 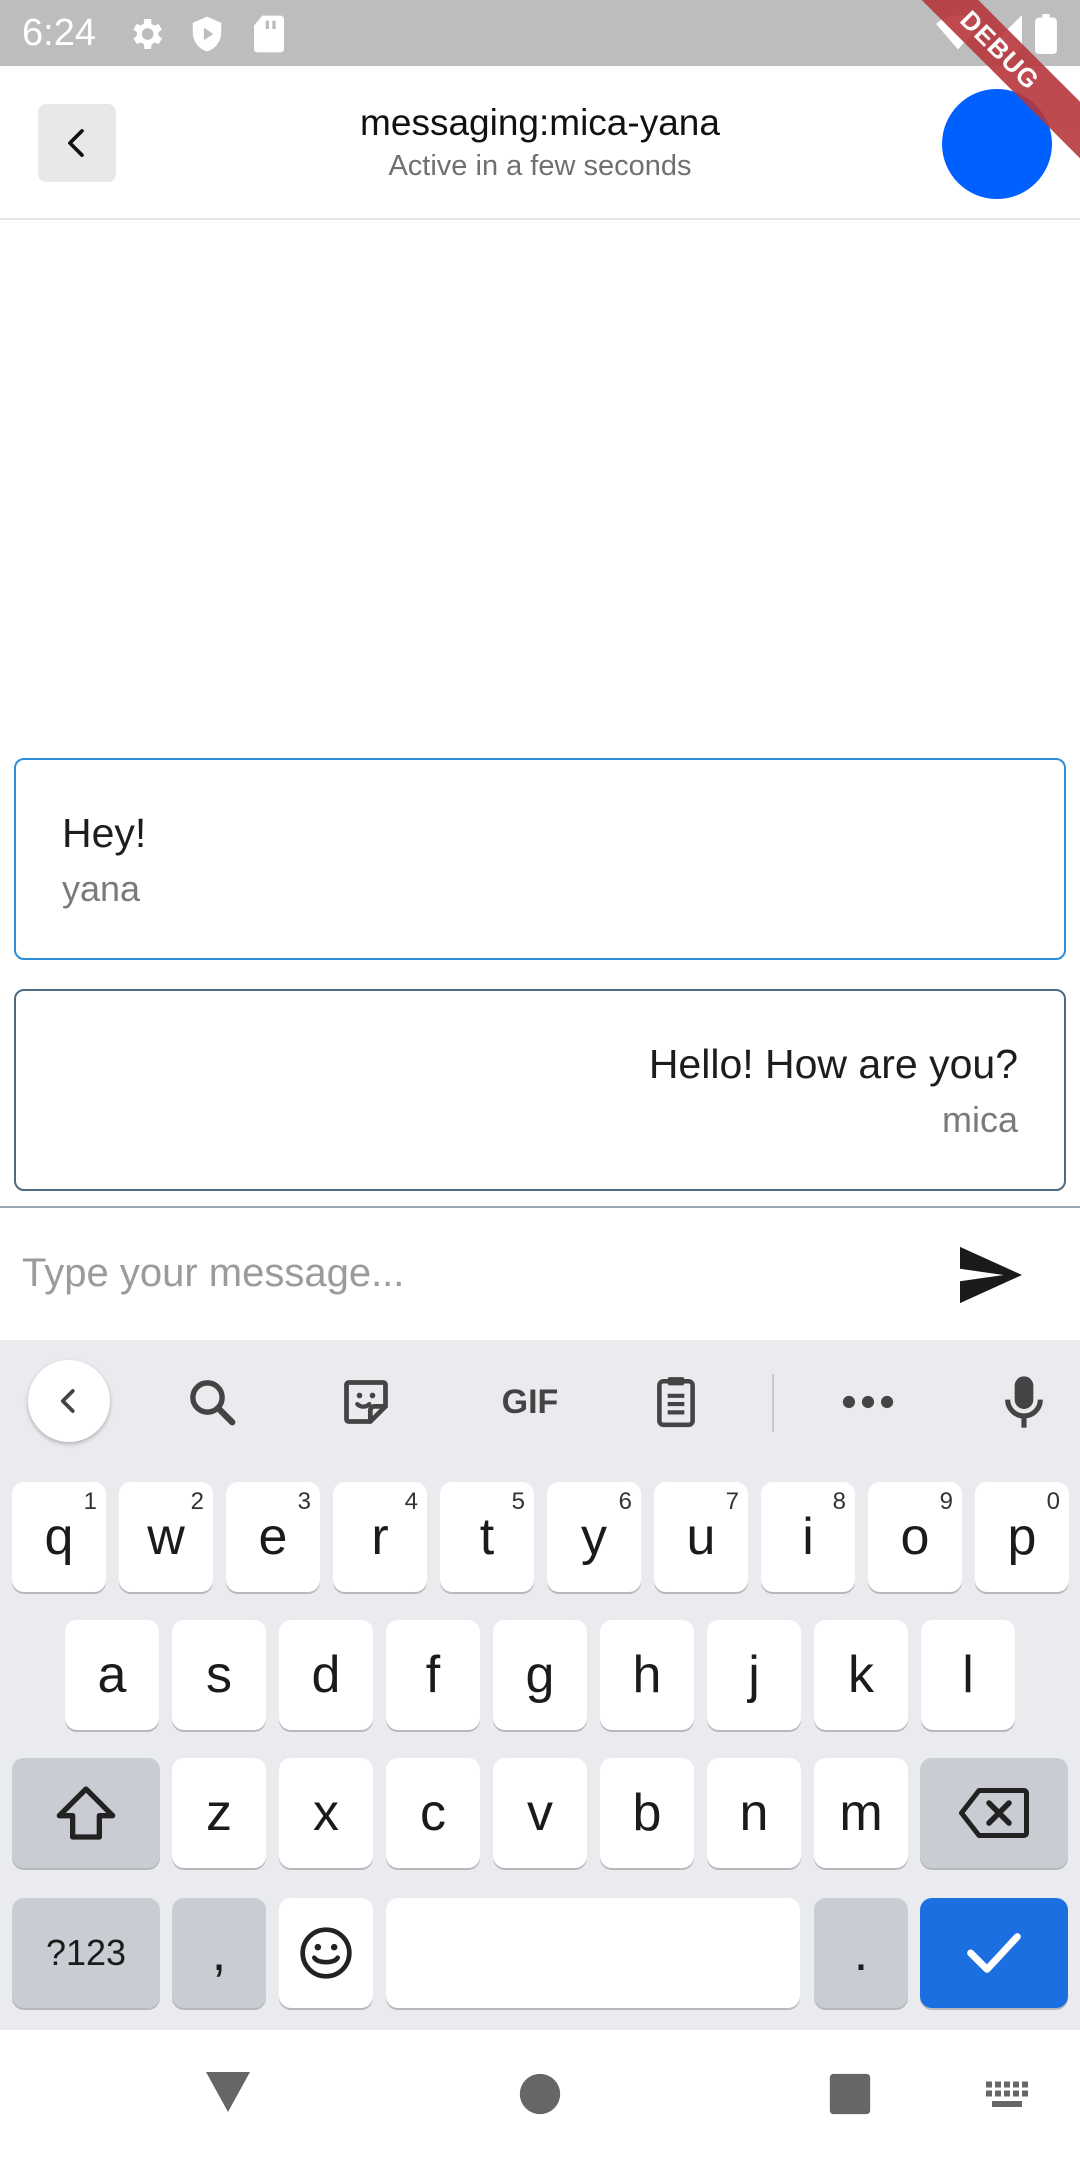 What do you see at coordinates (147, 34) in the screenshot?
I see `gear-icon` at bounding box center [147, 34].